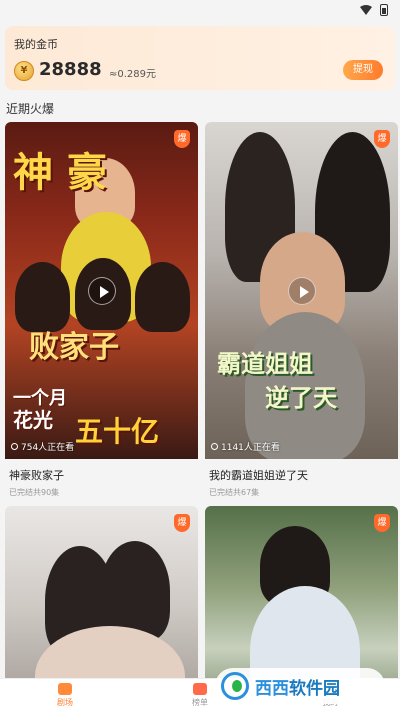 Image resolution: width=400 pixels, height=710 pixels. I want to click on poster-title: 霸道姐姐, so click(265, 363).